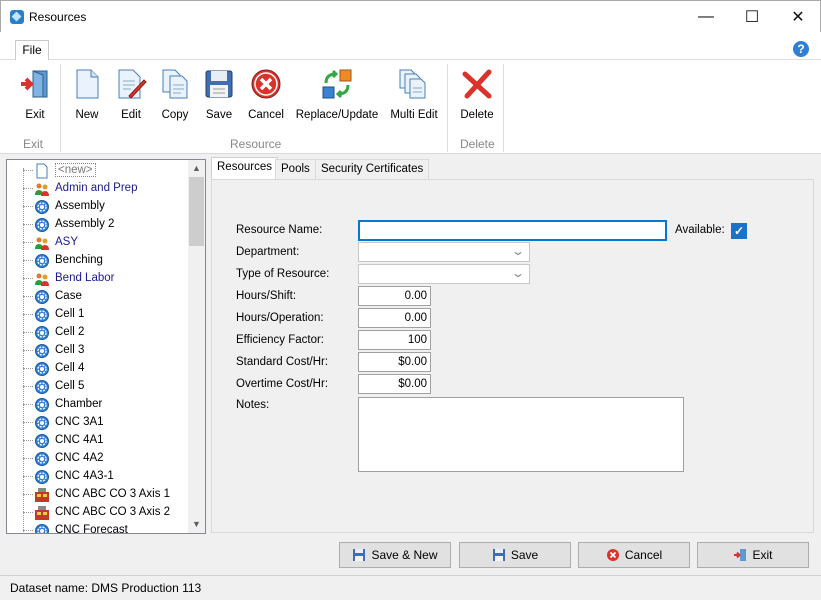 The height and width of the screenshot is (600, 821). I want to click on ribbon-delete-label: Delete, so click(477, 115).